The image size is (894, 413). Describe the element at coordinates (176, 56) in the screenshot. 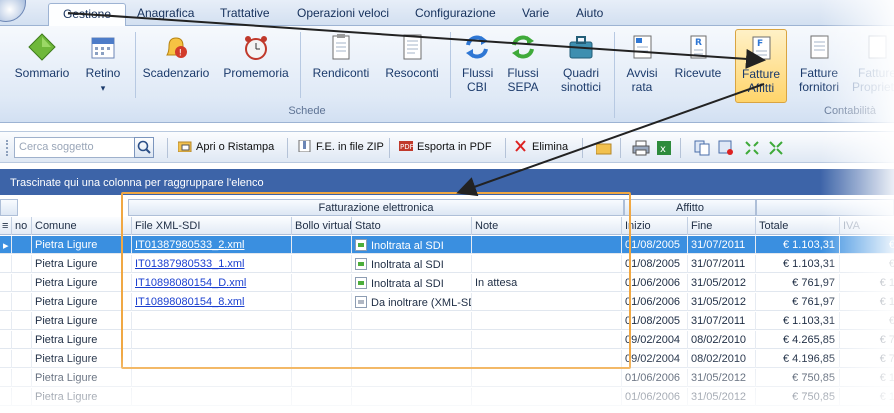

I see `scadenzario-button: ! Scadenzario` at that location.